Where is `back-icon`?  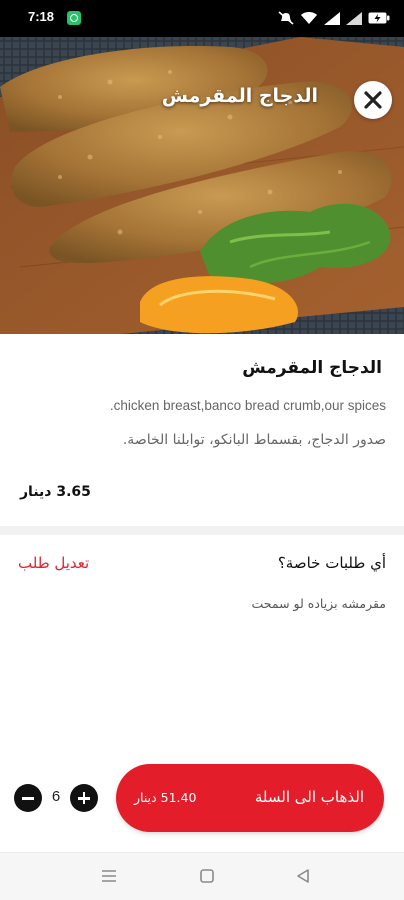
back-icon is located at coordinates (303, 876).